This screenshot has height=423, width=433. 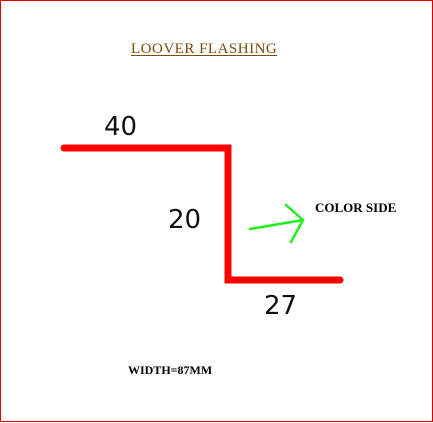 I want to click on bottom-flange-dimension: 27, so click(x=281, y=306).